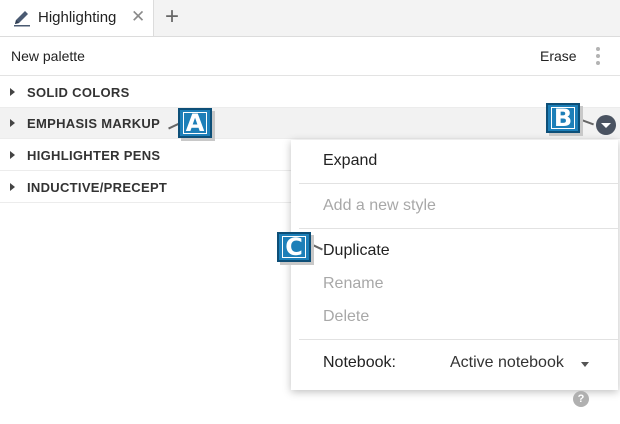 Image resolution: width=620 pixels, height=424 pixels. Describe the element at coordinates (138, 17) in the screenshot. I see `close-icon: ✕` at that location.